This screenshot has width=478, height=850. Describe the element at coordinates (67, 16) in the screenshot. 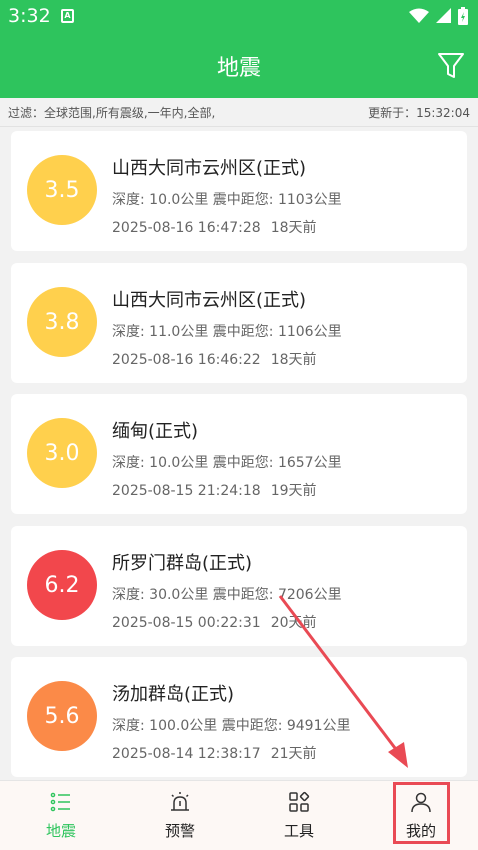

I see `notification-app-icon: A` at that location.